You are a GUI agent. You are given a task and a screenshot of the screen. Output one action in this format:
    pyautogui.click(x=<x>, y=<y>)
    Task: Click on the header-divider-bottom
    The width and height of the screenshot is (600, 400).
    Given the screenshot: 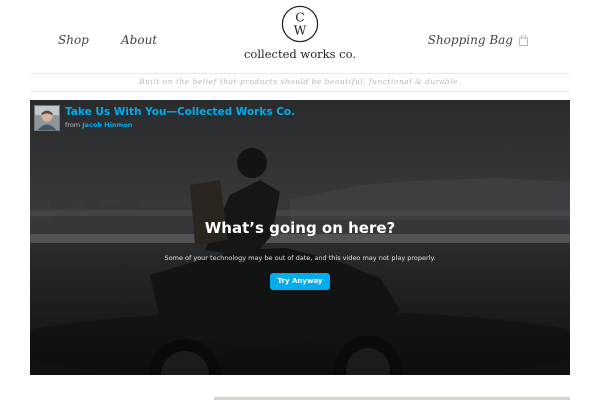 What is the action you would take?
    pyautogui.click(x=300, y=91)
    